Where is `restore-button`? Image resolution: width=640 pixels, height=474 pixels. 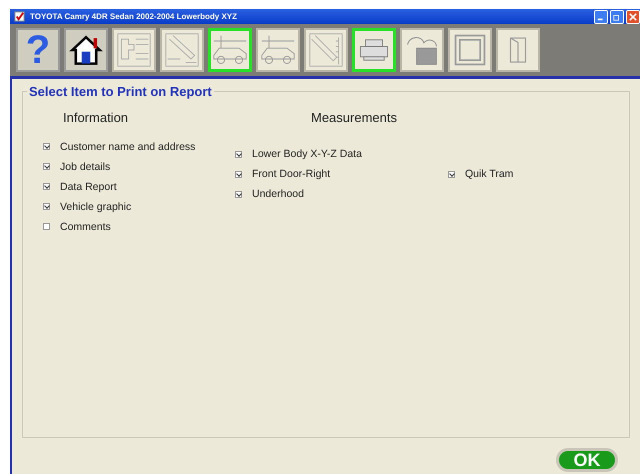 restore-button is located at coordinates (617, 17).